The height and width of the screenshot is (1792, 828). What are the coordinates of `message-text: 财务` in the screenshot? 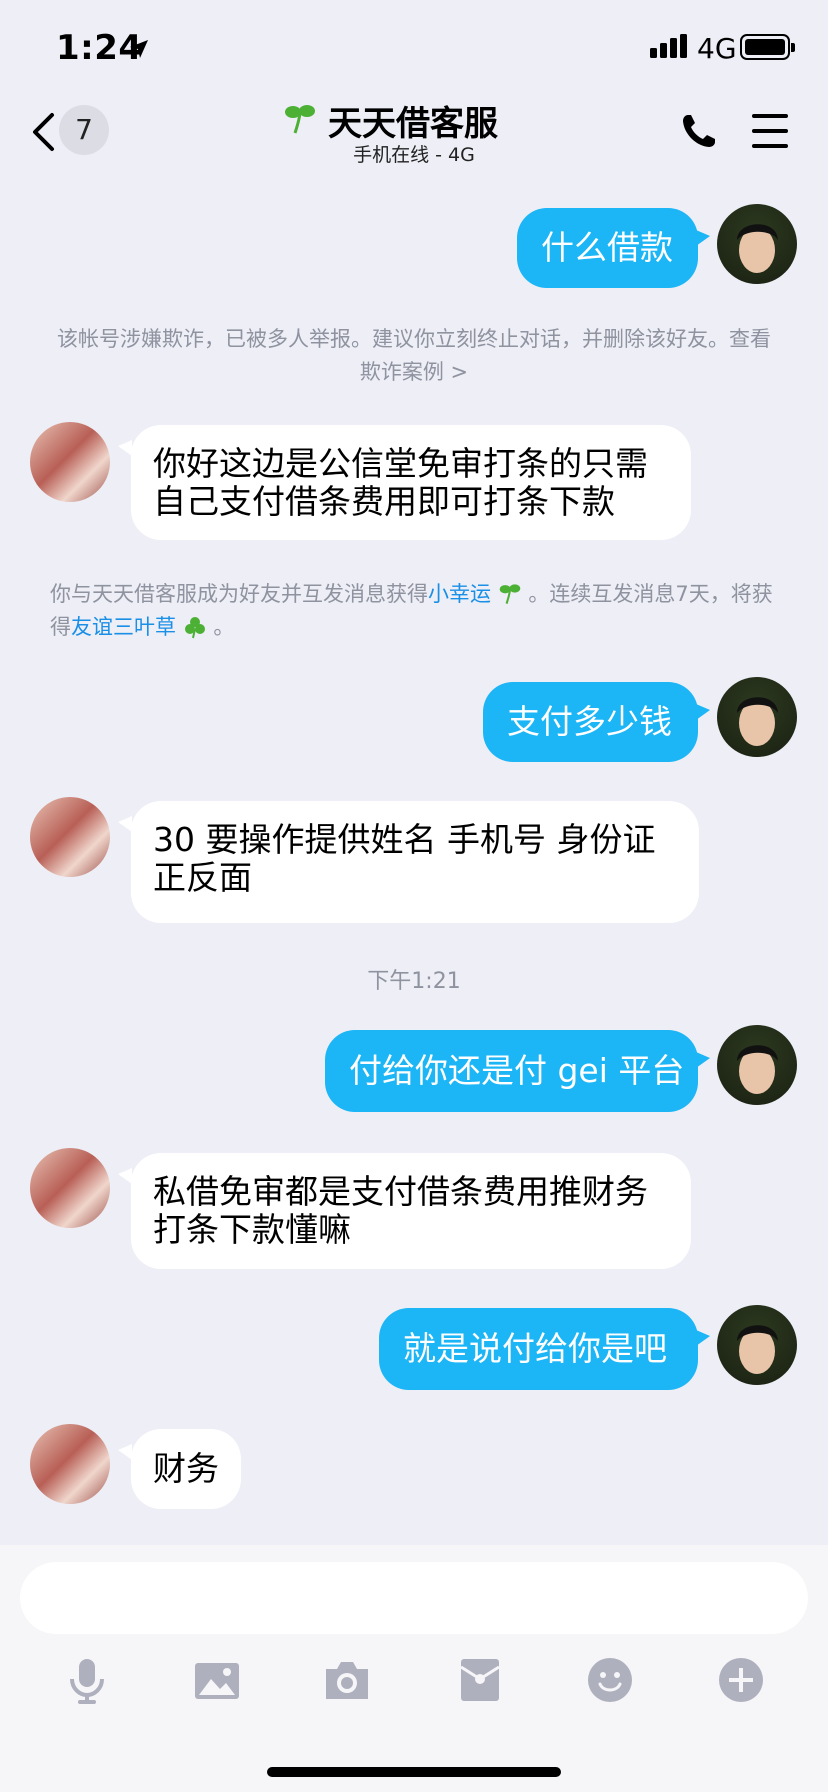 It's located at (186, 1468).